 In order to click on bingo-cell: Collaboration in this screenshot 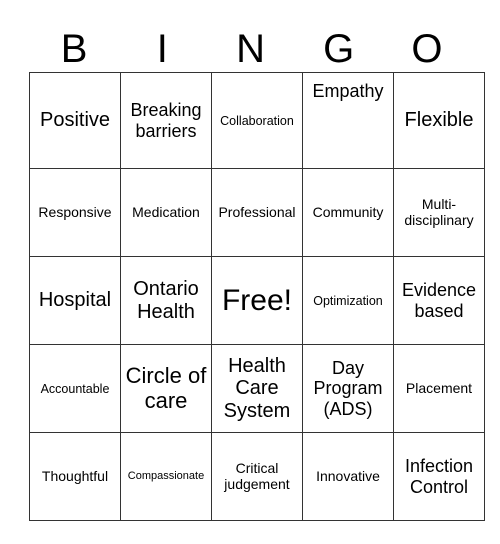, I will do `click(257, 120)`.